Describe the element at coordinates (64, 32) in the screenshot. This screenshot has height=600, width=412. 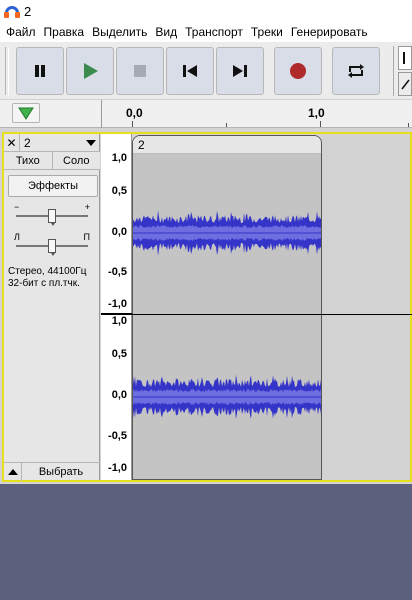
I see `menu-edit: Правка` at that location.